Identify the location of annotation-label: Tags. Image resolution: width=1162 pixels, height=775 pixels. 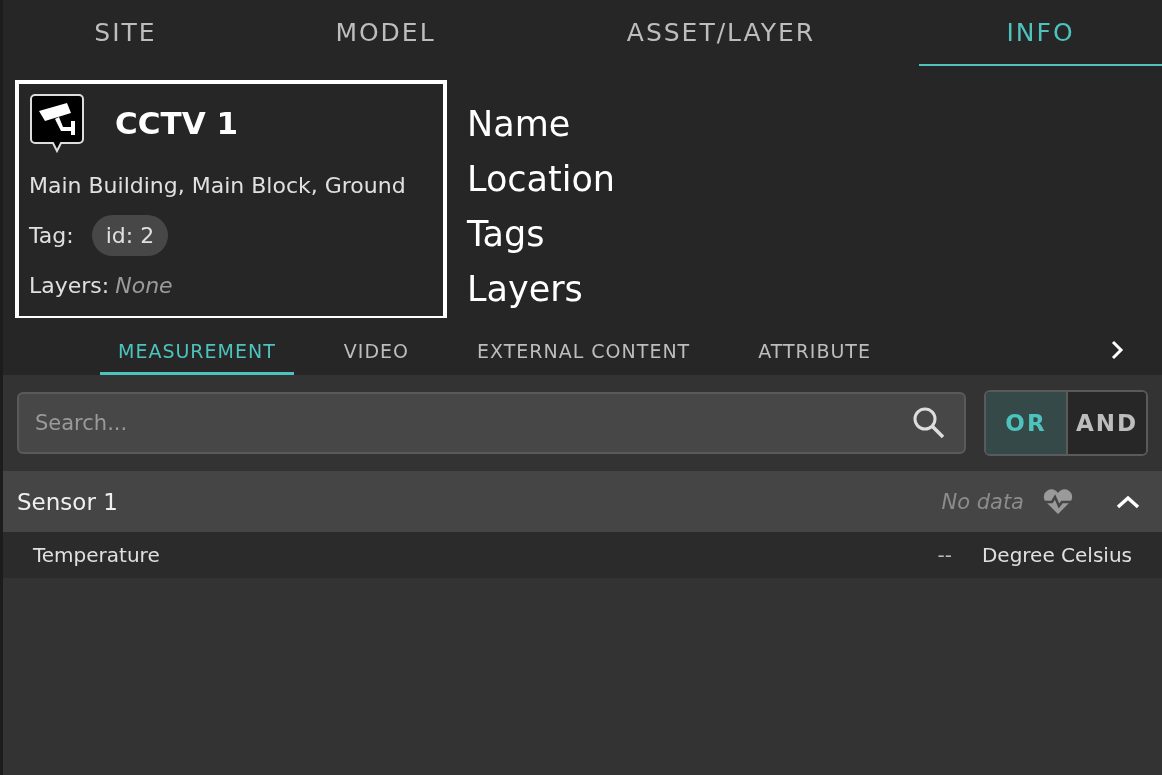
(506, 234).